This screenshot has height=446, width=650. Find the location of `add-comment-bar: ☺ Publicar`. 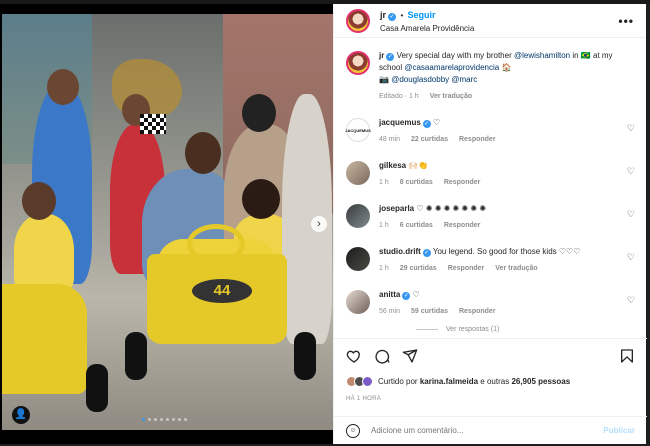

add-comment-bar: ☺ Publicar is located at coordinates (490, 430).